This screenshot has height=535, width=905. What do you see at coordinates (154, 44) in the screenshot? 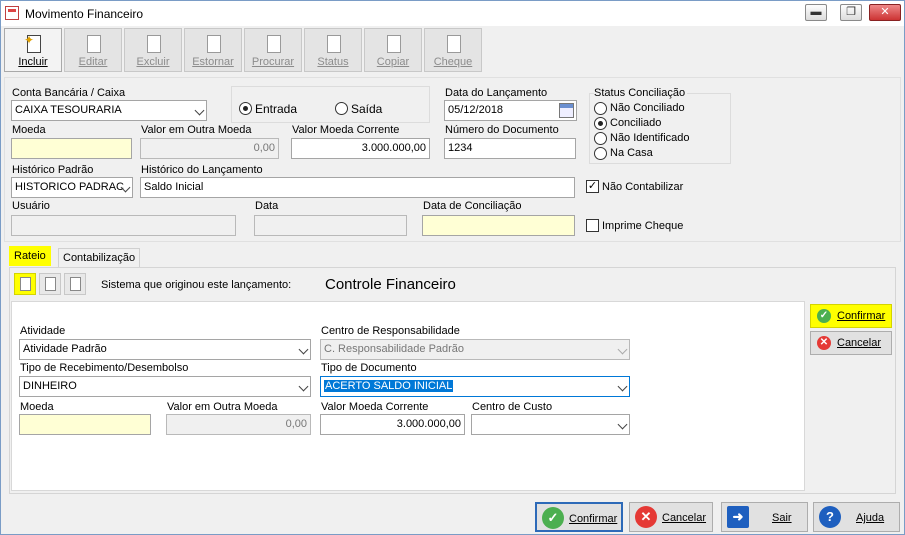
I see `delete-document-icon` at bounding box center [154, 44].